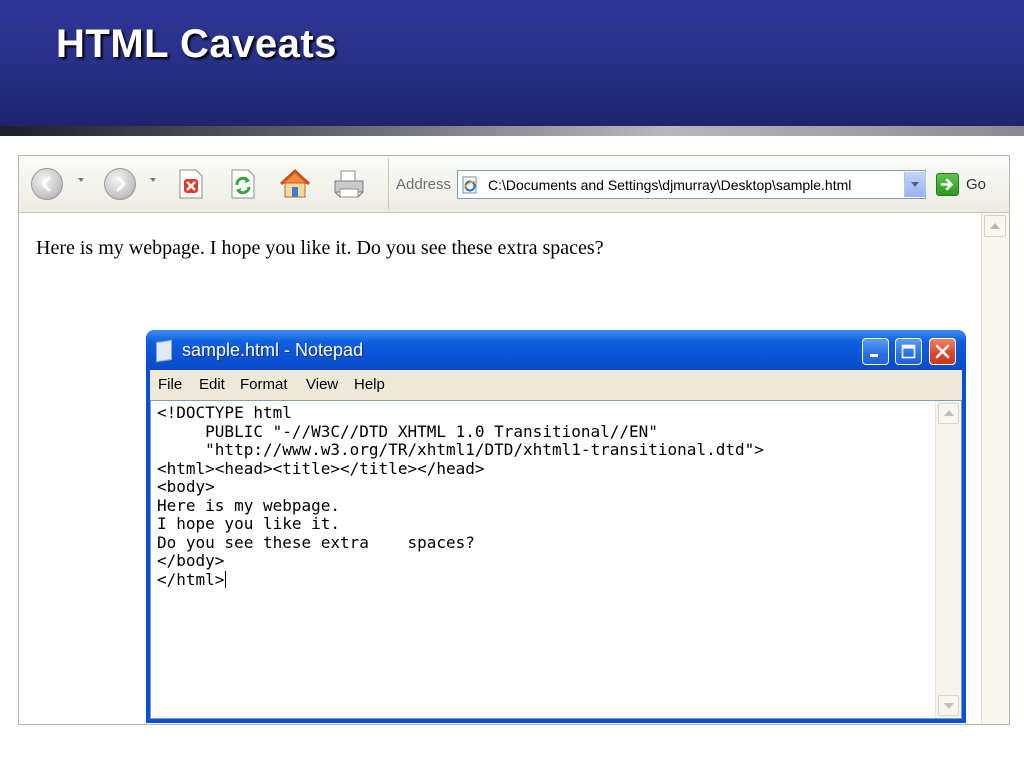 The width and height of the screenshot is (1024, 768). I want to click on minimize-button, so click(875, 351).